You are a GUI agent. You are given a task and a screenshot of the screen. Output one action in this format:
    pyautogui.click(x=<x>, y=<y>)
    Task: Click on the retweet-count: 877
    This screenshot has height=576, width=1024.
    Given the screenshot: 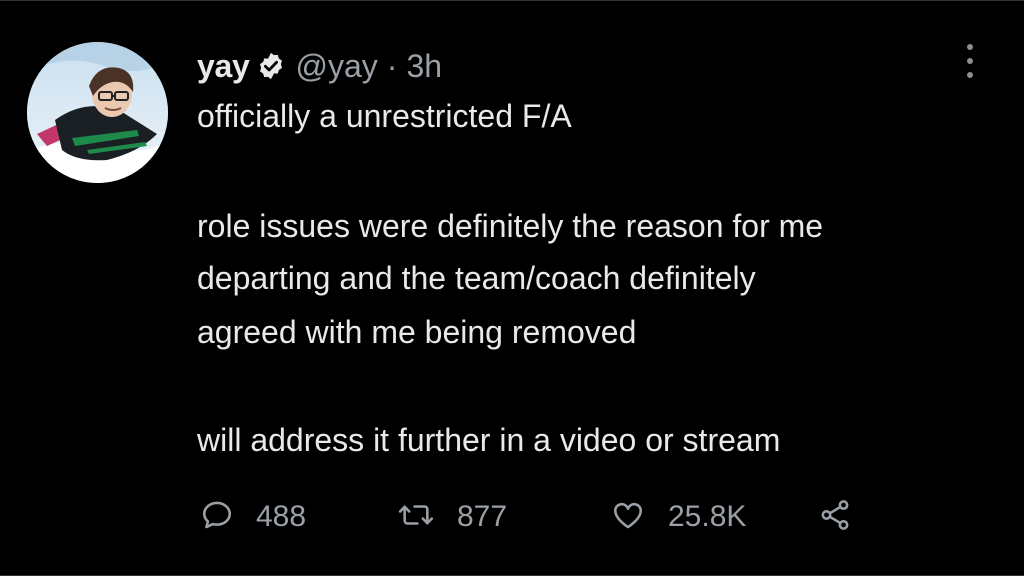 What is the action you would take?
    pyautogui.click(x=482, y=516)
    